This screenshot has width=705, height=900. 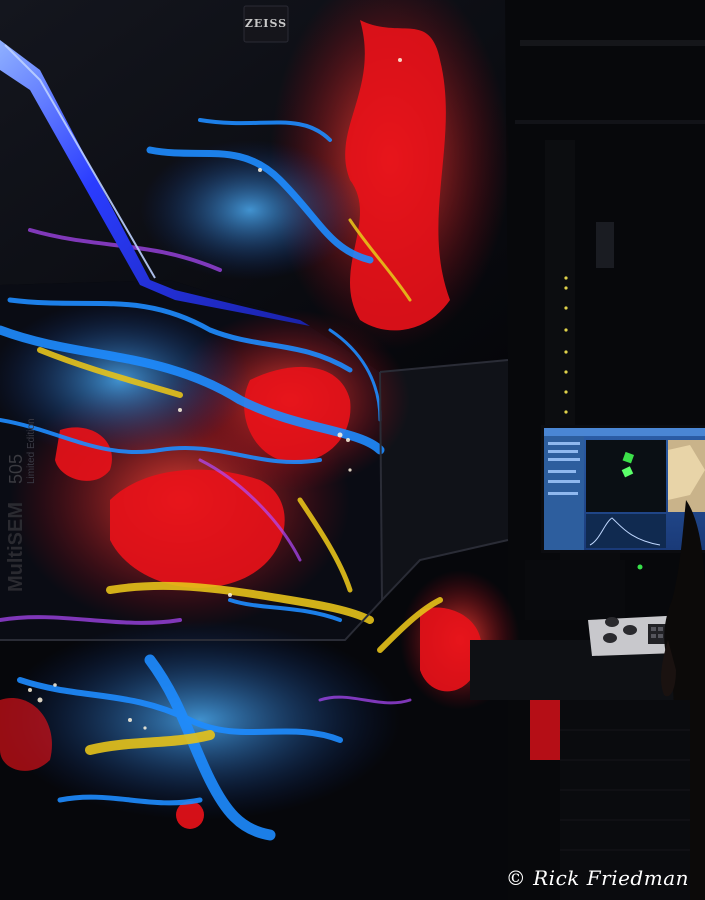 I want to click on svg-text: ZEISS, so click(x=266, y=23).